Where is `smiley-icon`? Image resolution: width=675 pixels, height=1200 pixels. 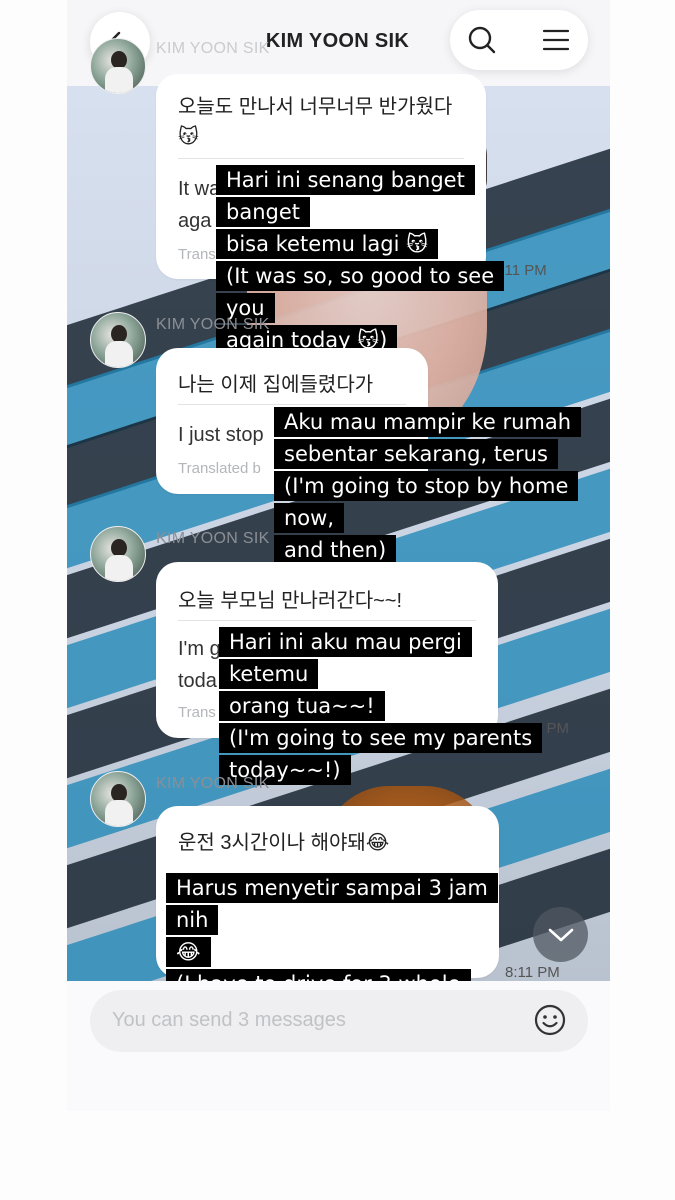 smiley-icon is located at coordinates (550, 1020).